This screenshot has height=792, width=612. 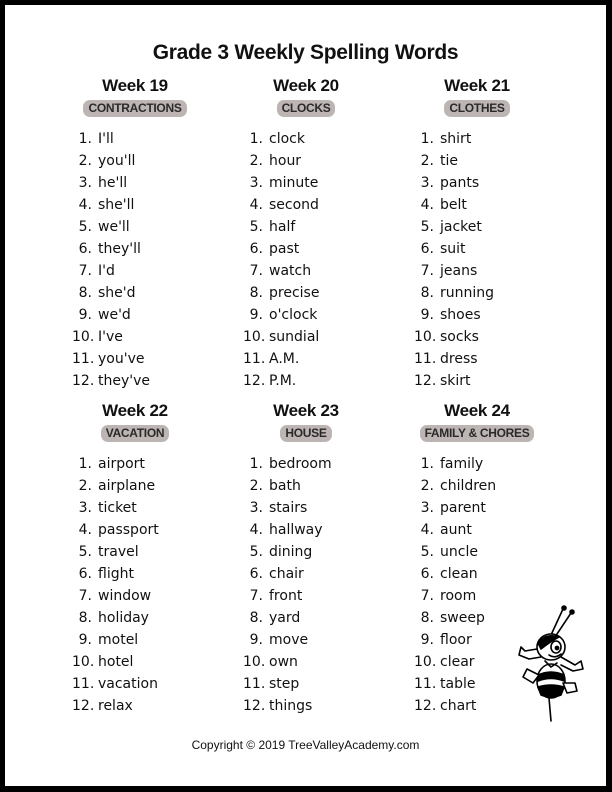 What do you see at coordinates (147, 508) in the screenshot?
I see `word-list-item: 3. ticket` at bounding box center [147, 508].